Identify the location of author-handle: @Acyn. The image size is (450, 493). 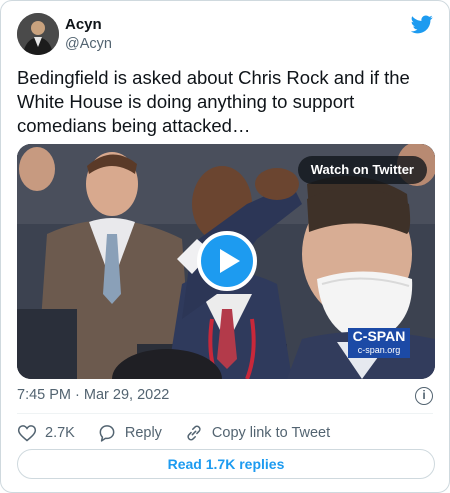
(88, 44).